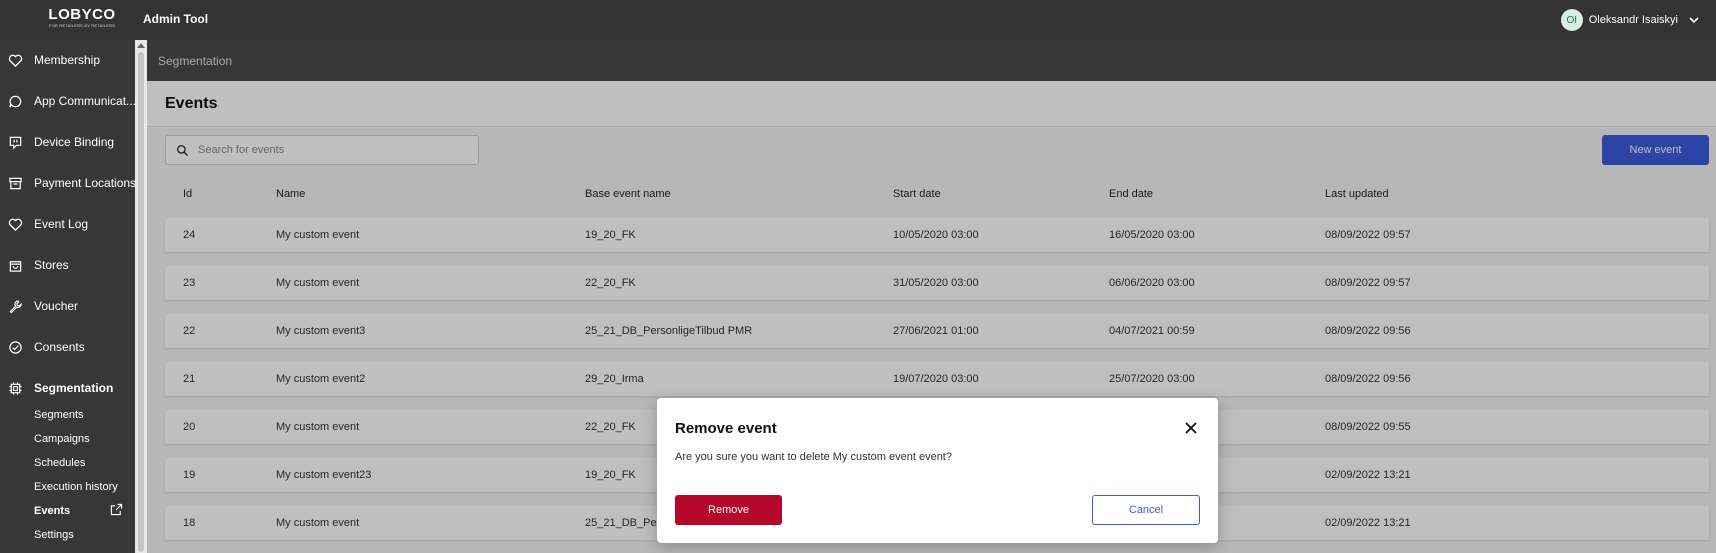  What do you see at coordinates (76, 487) in the screenshot?
I see `sidebar-subitem-execution-history: Execution history` at bounding box center [76, 487].